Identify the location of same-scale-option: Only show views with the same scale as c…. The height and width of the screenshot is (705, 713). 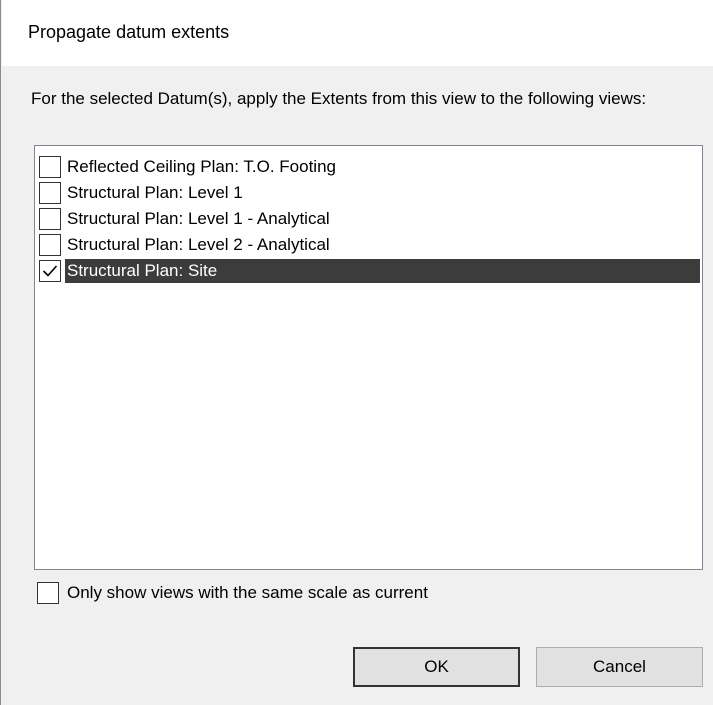
(232, 593).